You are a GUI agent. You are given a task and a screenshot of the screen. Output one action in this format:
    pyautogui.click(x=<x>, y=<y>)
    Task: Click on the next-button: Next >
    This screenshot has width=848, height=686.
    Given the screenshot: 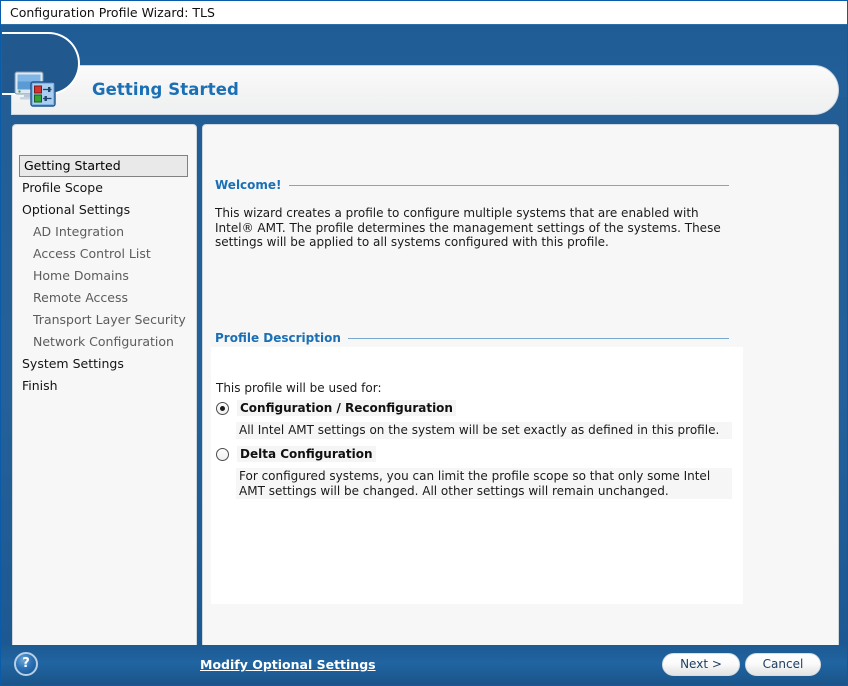 What is the action you would take?
    pyautogui.click(x=701, y=664)
    